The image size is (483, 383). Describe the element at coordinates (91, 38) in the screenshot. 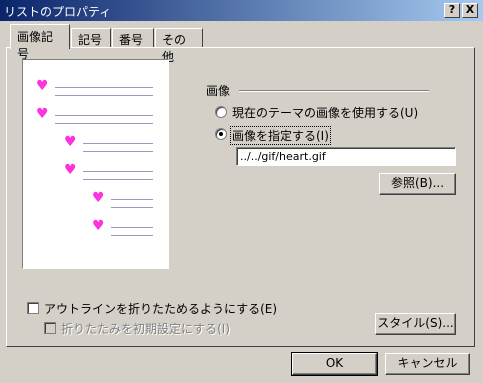

I see `tab-bullet: 記号` at that location.